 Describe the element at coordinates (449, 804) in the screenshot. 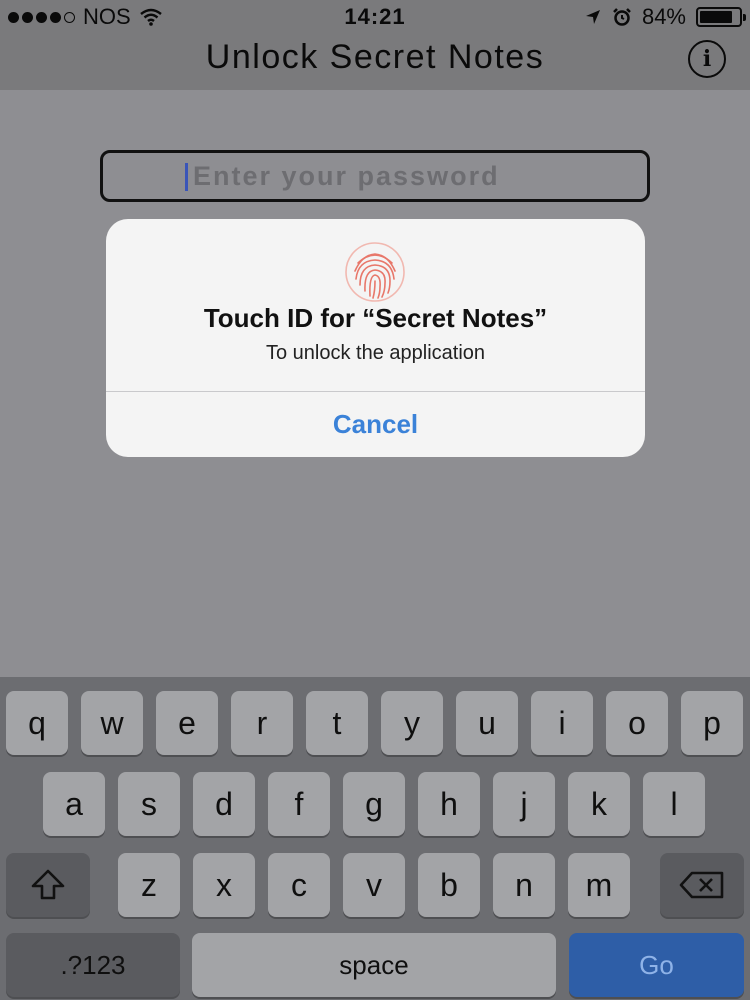

I see `key-h: h` at that location.